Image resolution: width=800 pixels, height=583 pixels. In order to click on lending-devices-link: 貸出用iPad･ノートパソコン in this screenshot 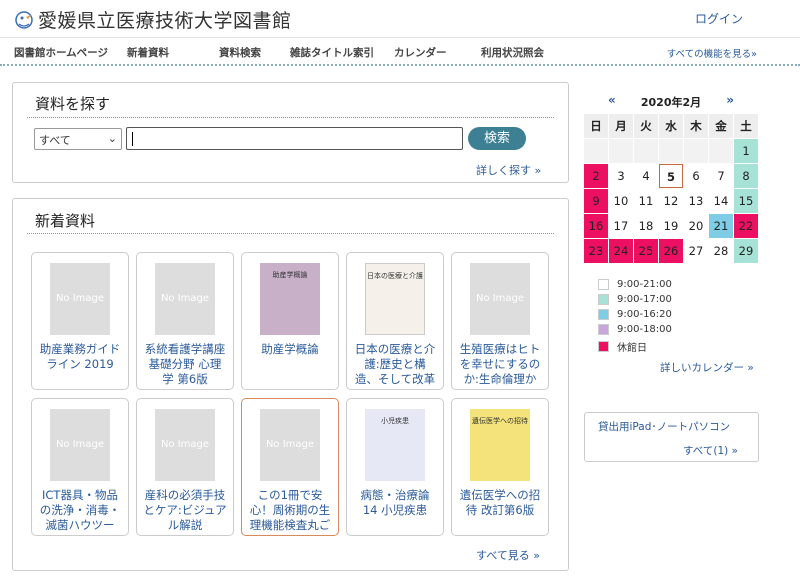, I will do `click(664, 426)`.